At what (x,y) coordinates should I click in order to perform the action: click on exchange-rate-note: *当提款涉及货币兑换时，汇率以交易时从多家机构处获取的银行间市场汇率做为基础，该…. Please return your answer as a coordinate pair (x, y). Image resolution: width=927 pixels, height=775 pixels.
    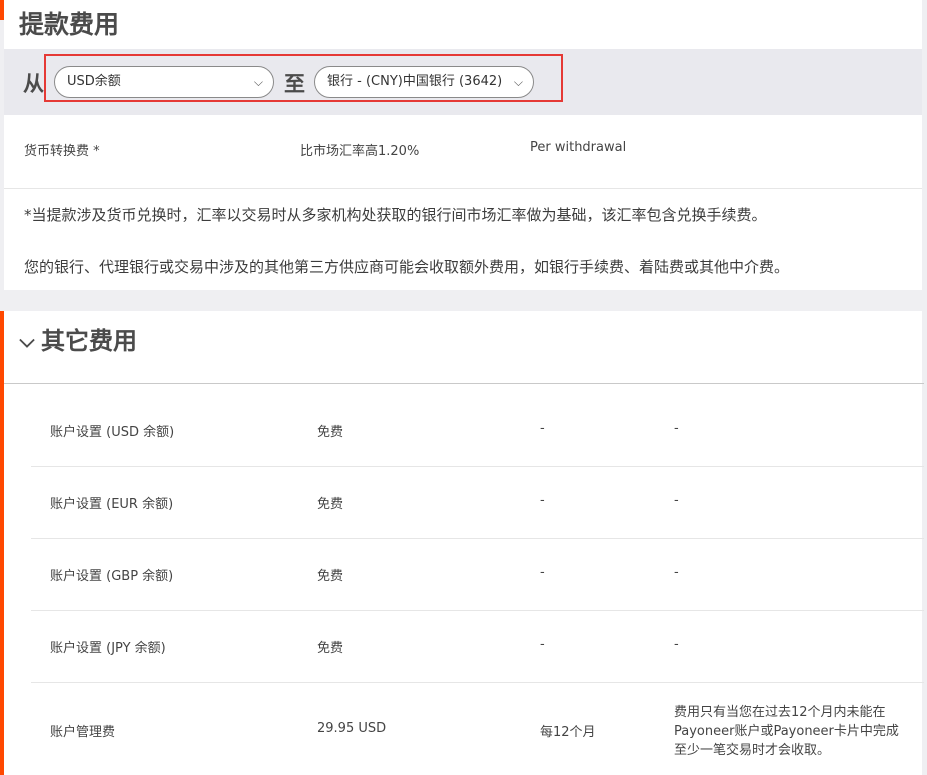
    Looking at the image, I should click on (395, 215).